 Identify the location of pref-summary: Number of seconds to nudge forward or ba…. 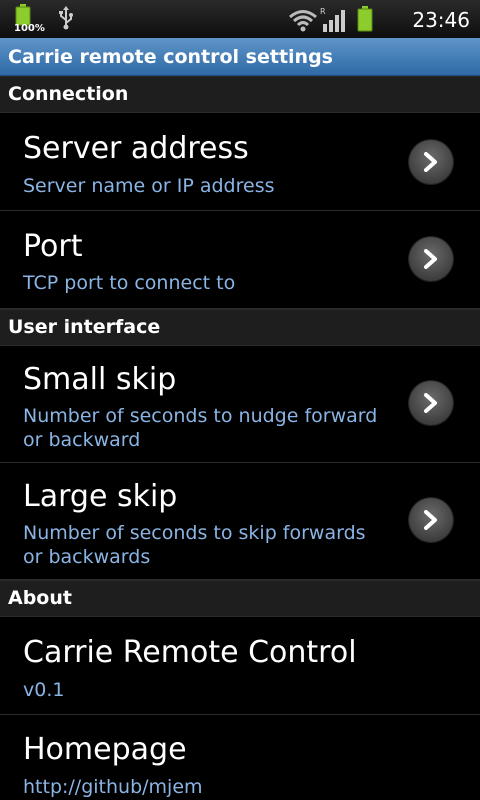
(200, 428).